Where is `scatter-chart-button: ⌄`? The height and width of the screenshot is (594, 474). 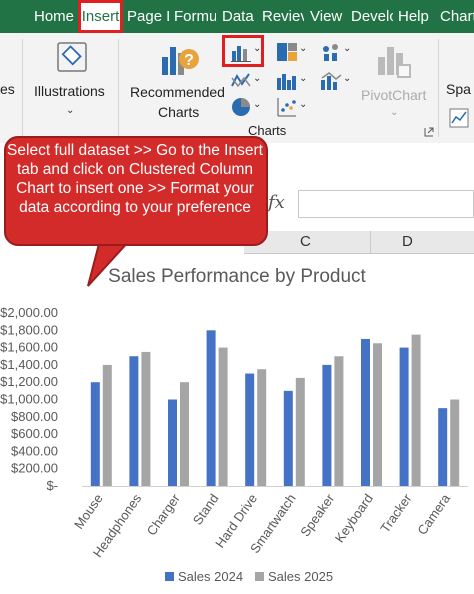
scatter-chart-button: ⌄ is located at coordinates (291, 107).